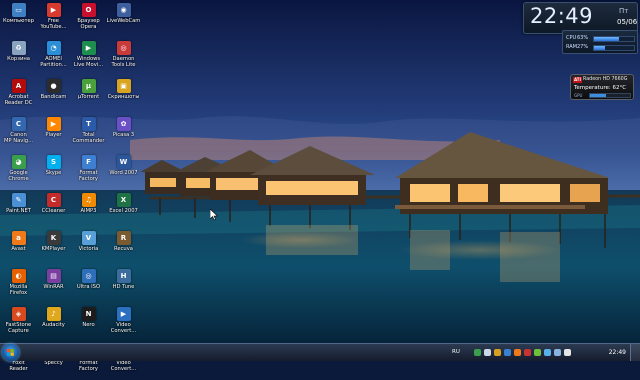  I want to click on power-icon, so click(537, 352).